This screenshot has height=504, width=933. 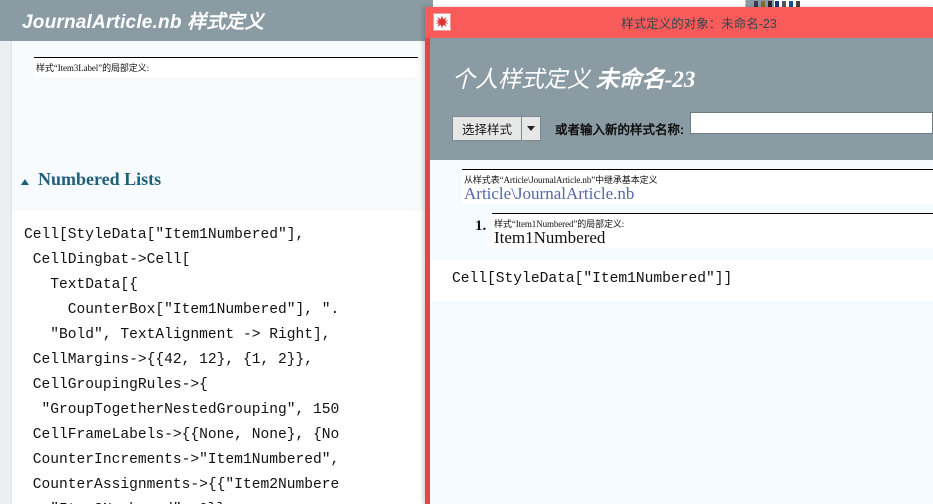 I want to click on style-item1-title: Item1Numbered, so click(x=550, y=237).